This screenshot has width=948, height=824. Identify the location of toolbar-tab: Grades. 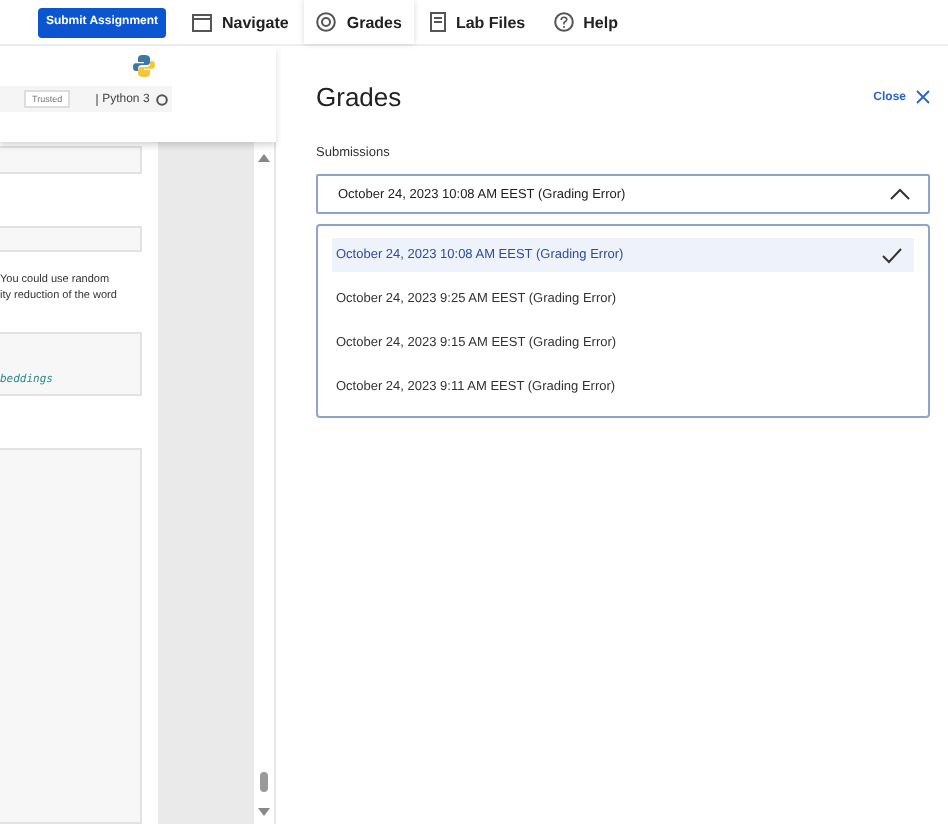
(359, 22).